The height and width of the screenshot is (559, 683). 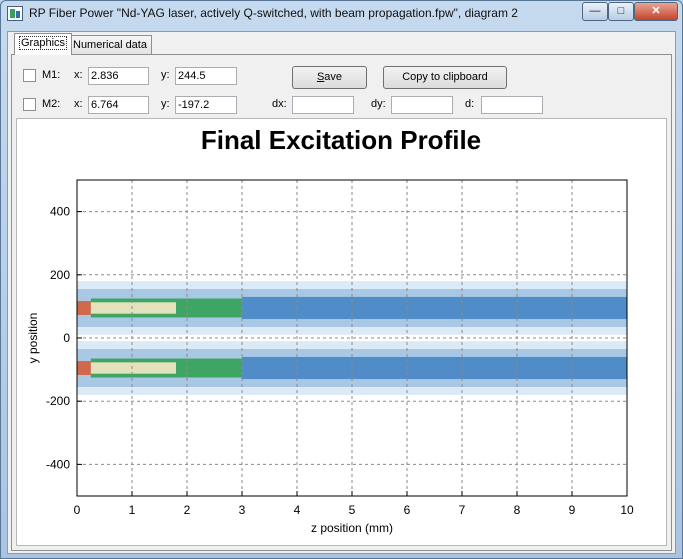 I want to click on maximize-button: □, so click(x=621, y=11).